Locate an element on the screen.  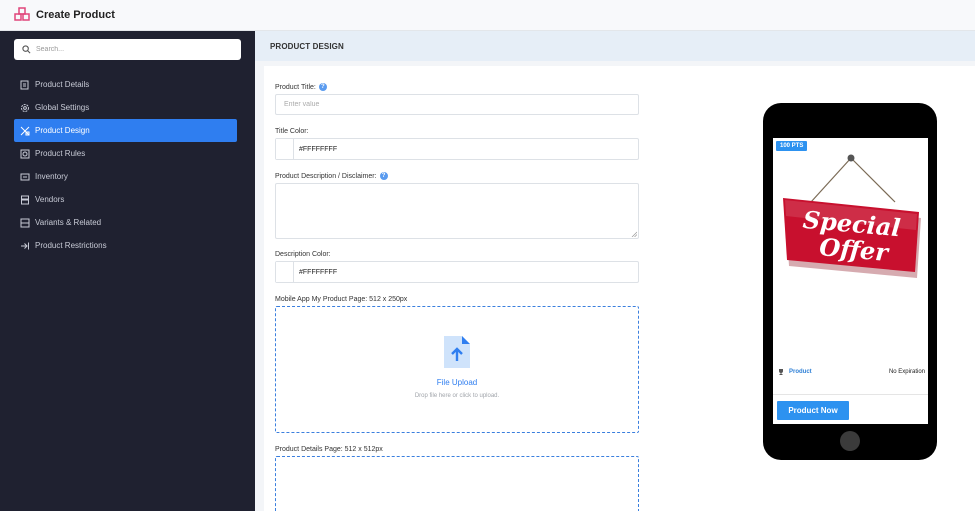
product-boxes-icon is located at coordinates (22, 14).